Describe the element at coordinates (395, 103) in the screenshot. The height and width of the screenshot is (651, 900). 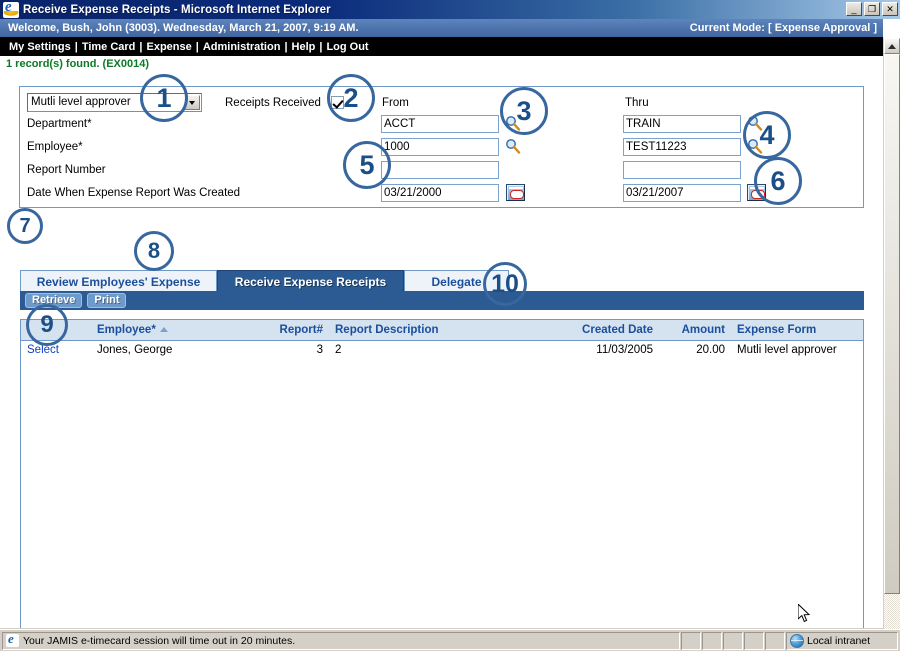
I see `from-column-header: From` at that location.